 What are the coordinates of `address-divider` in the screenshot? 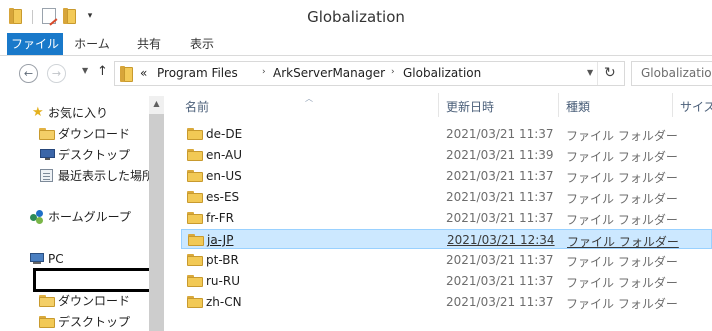 It's located at (597, 73).